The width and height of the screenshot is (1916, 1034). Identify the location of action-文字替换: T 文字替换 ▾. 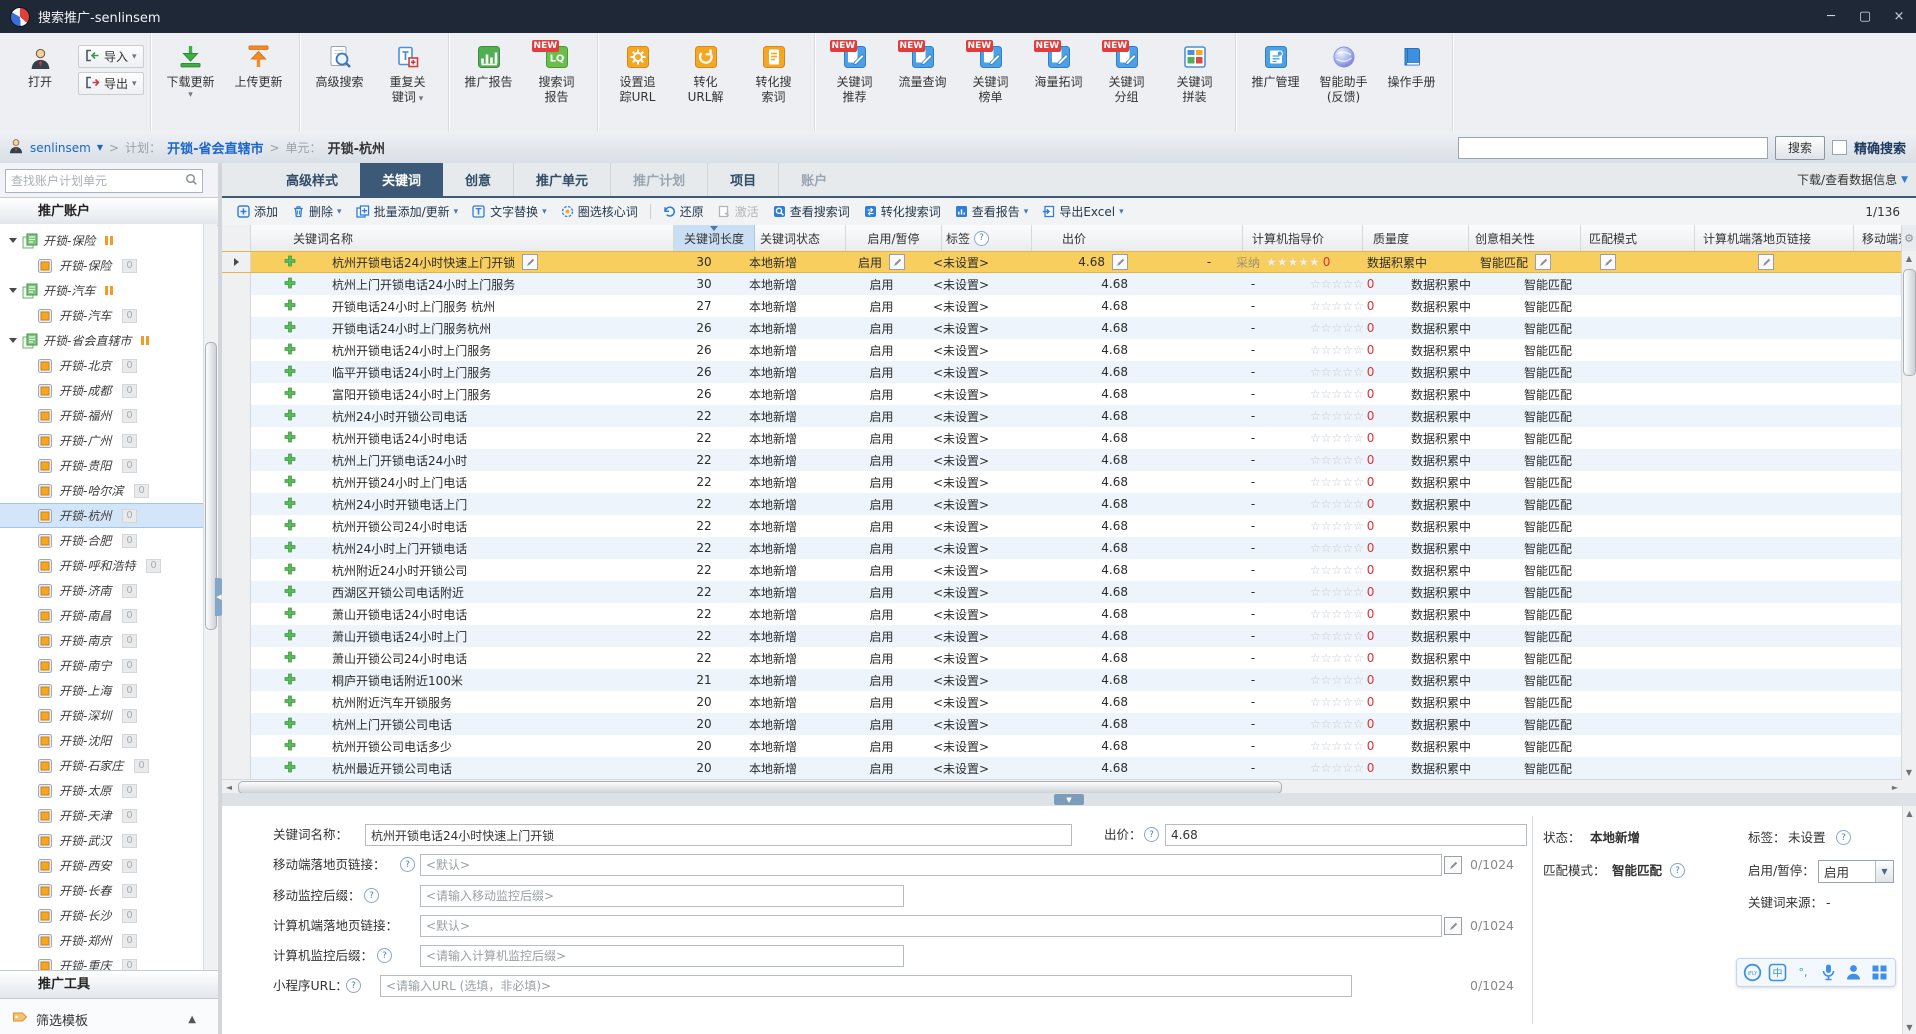
(509, 211).